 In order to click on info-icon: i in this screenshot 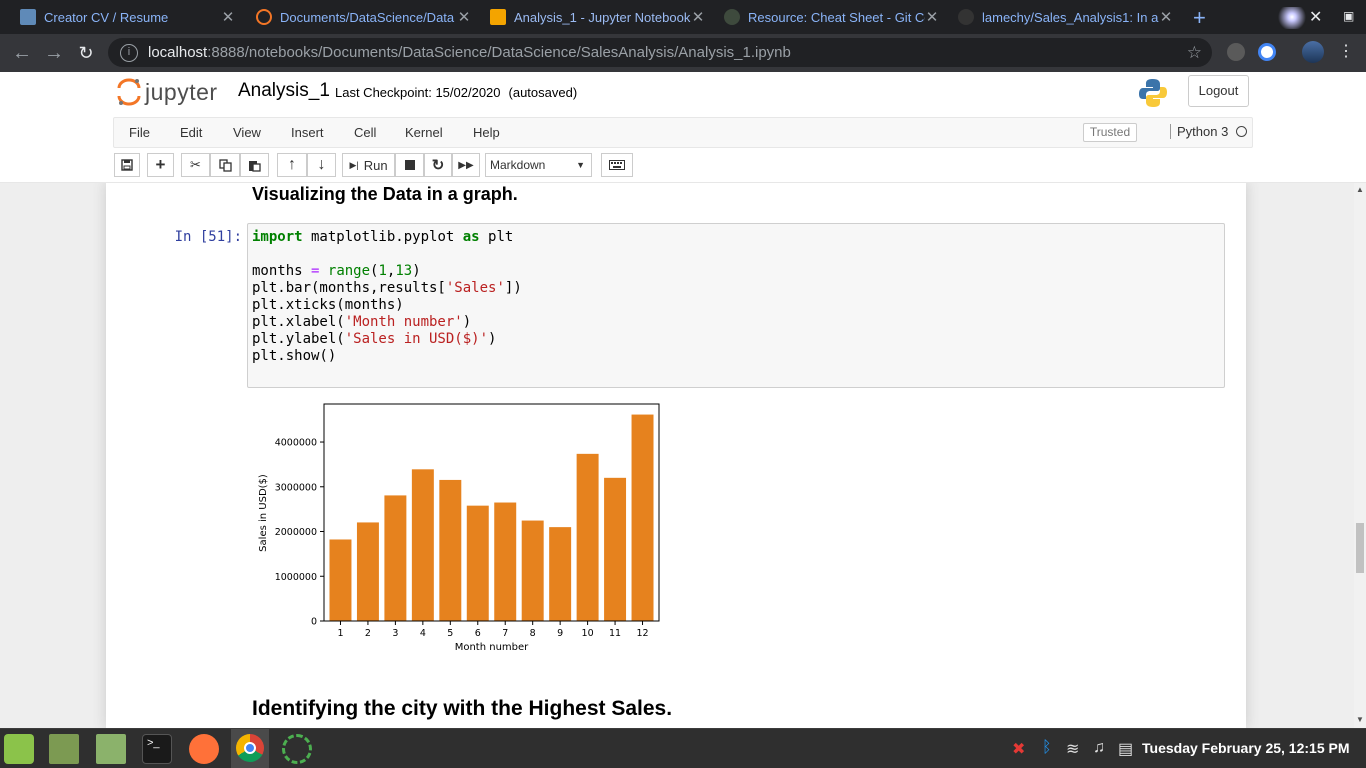, I will do `click(129, 52)`.